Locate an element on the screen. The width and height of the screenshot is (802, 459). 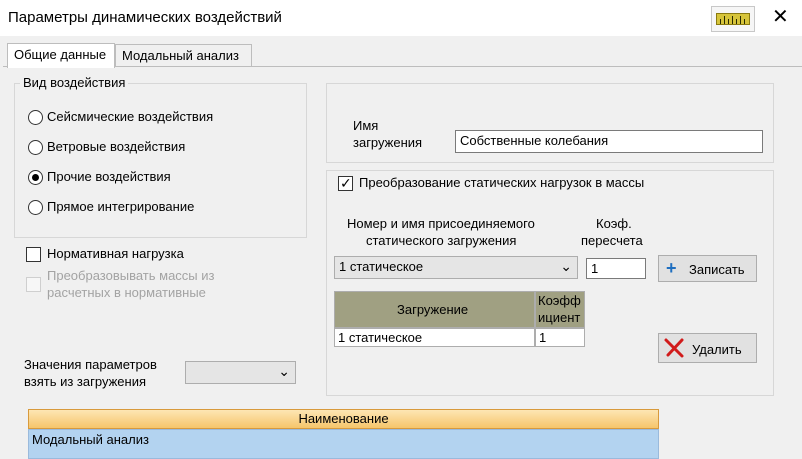
delete-button: Удалить is located at coordinates (707, 348).